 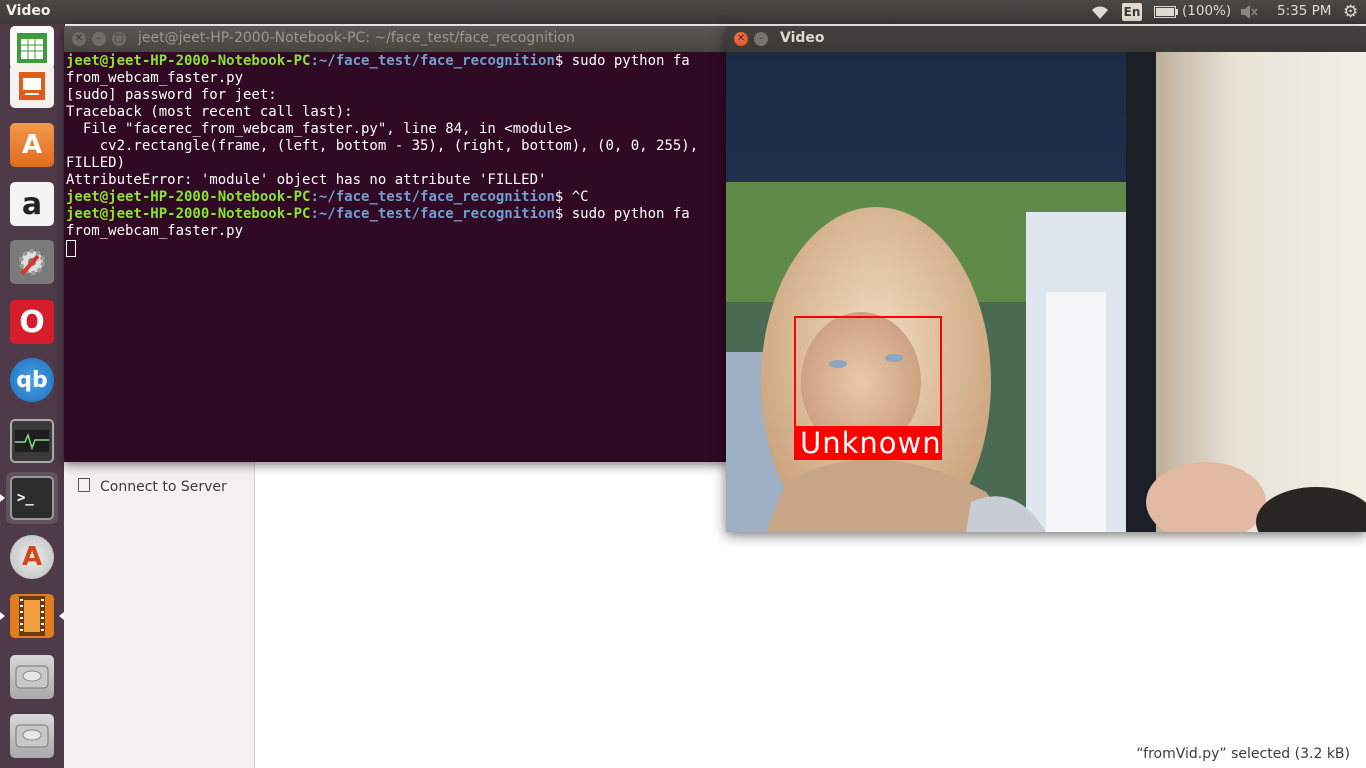 I want to click on video-title: Video, so click(x=802, y=38).